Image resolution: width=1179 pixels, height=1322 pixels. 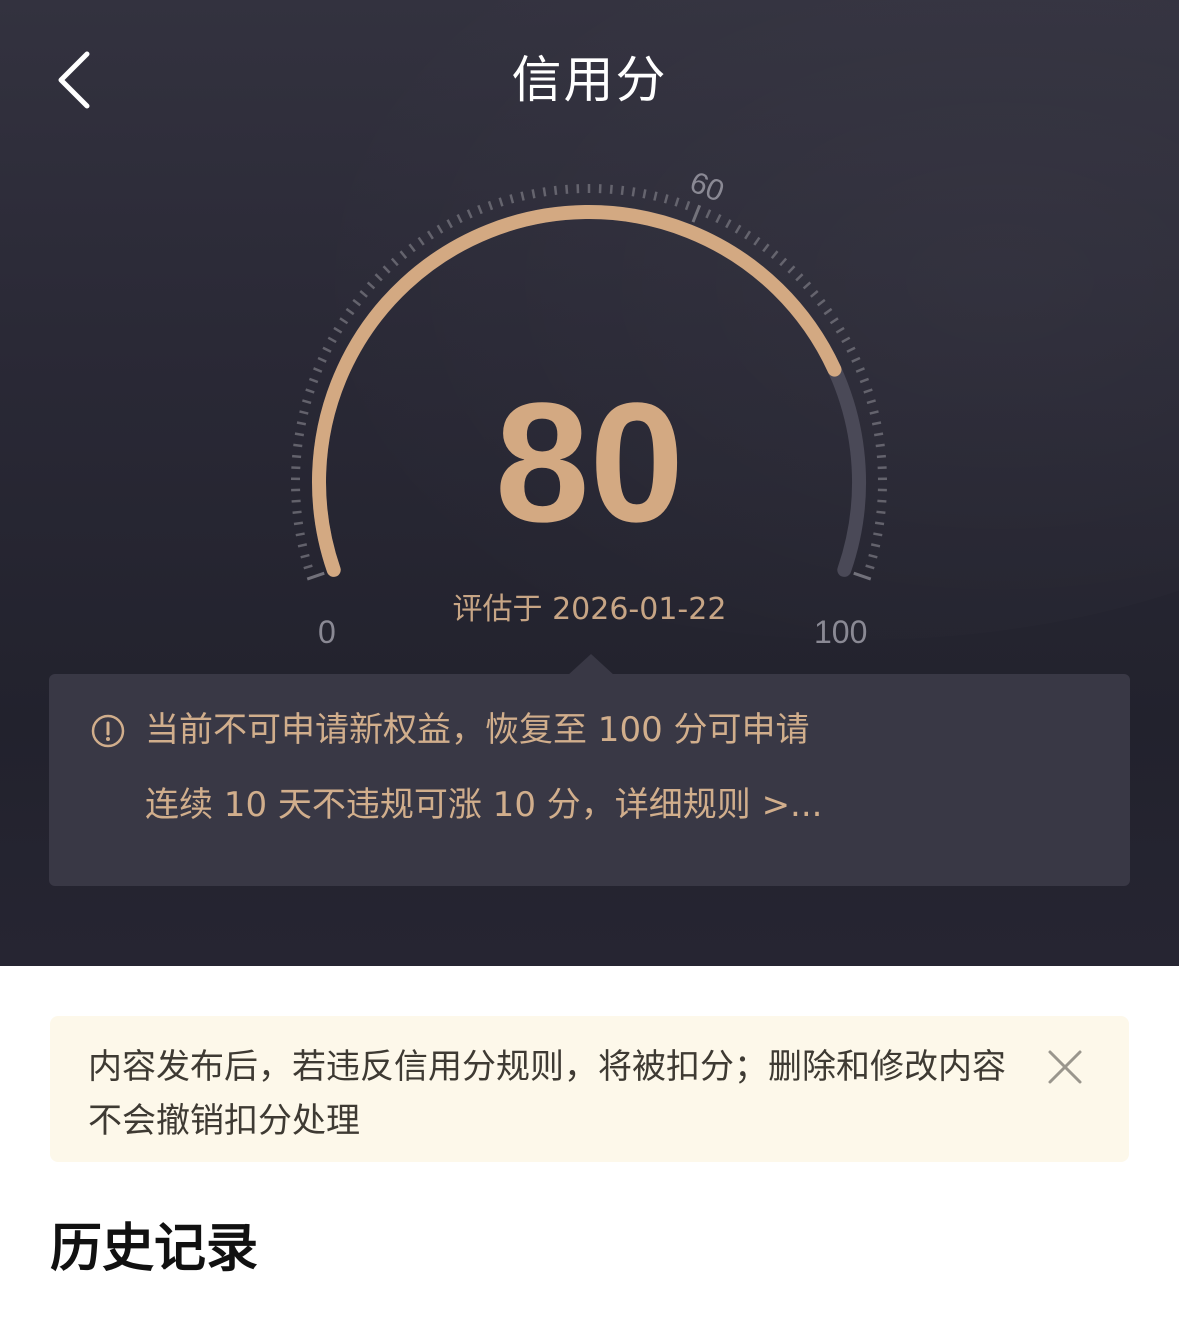 I want to click on evaluation-date: 评估于 2026-01-22, so click(x=589, y=609).